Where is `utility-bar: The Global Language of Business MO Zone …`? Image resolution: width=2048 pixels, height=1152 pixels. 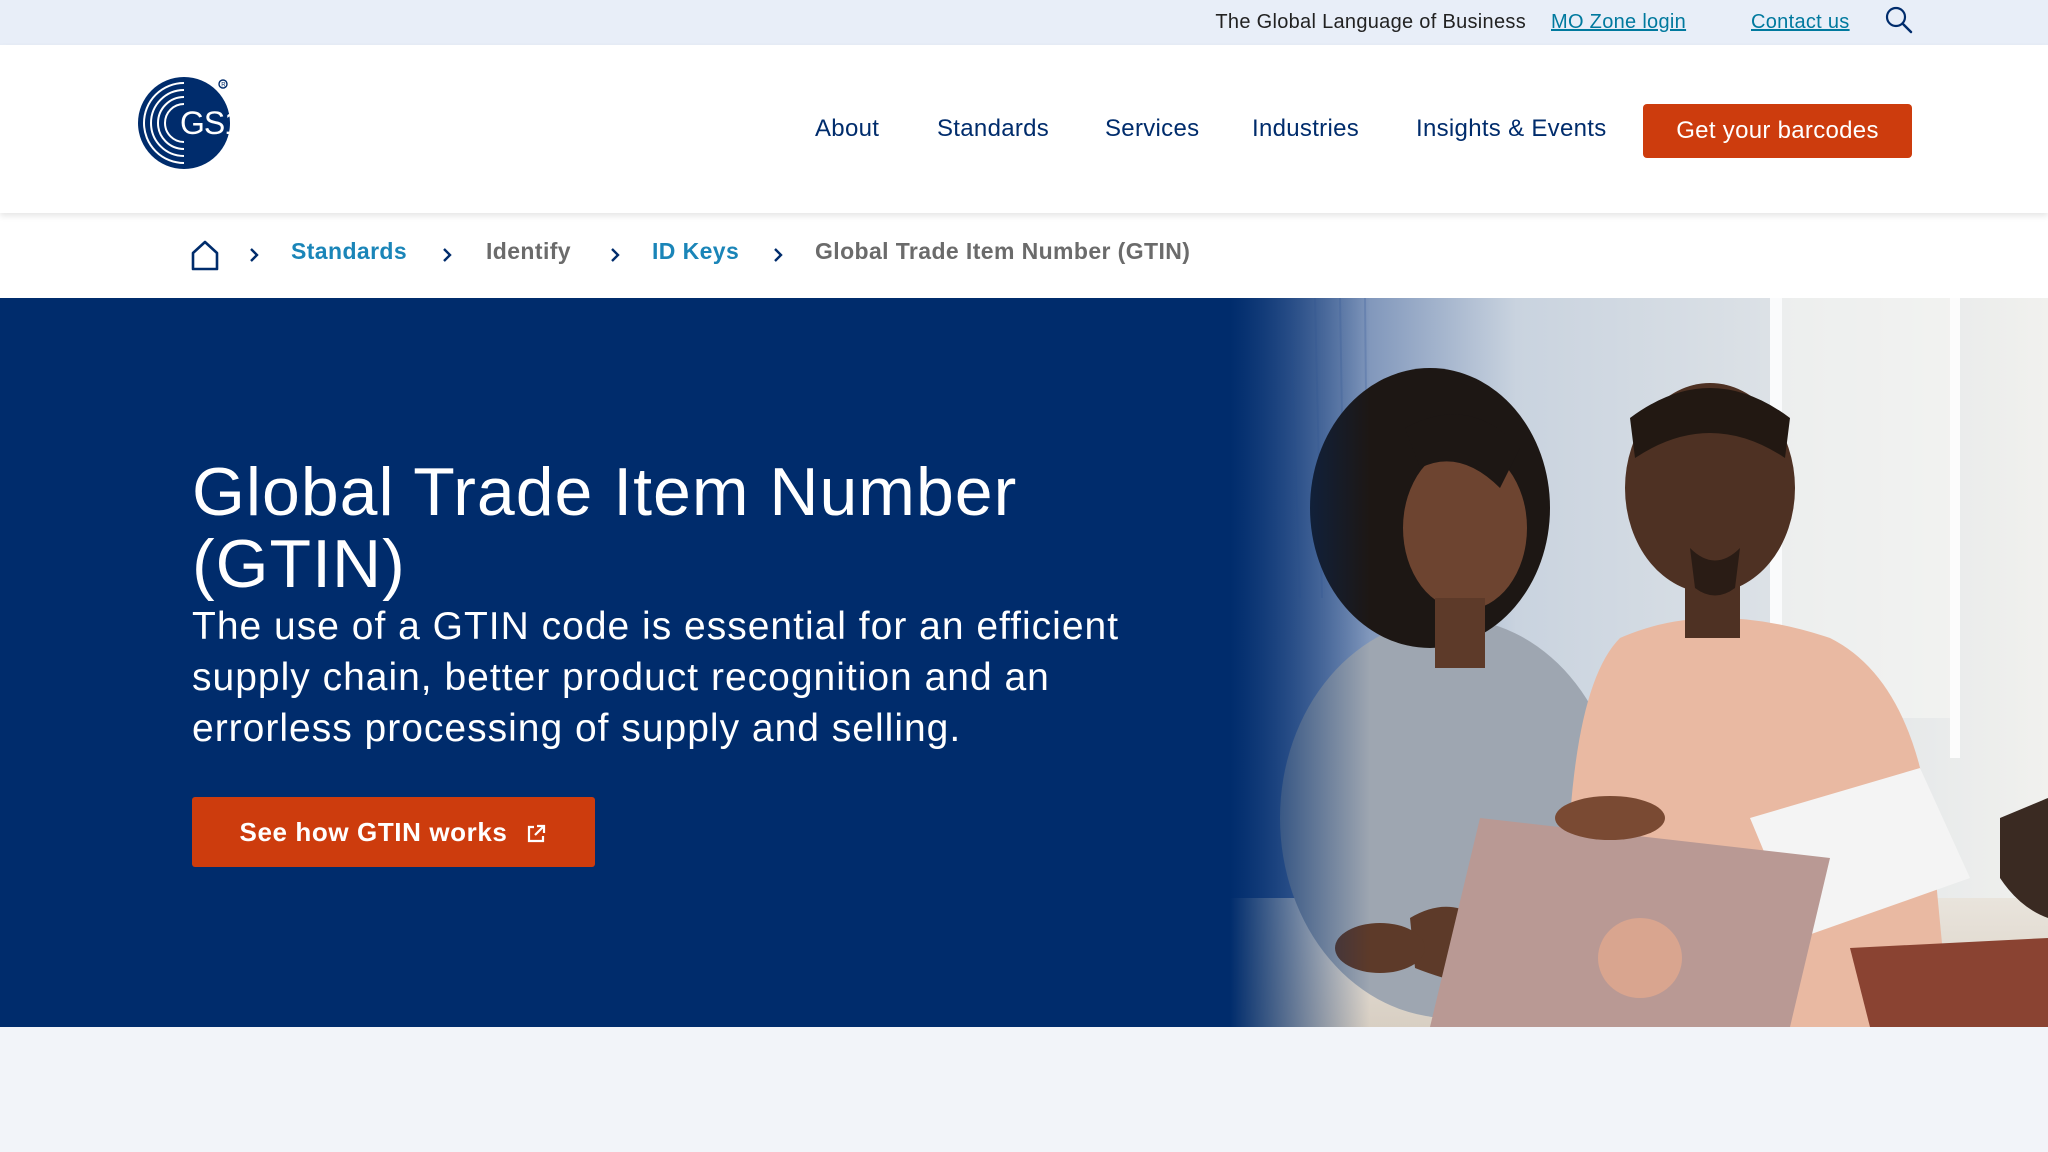
utility-bar: The Global Language of Business MO Zone … is located at coordinates (1024, 22).